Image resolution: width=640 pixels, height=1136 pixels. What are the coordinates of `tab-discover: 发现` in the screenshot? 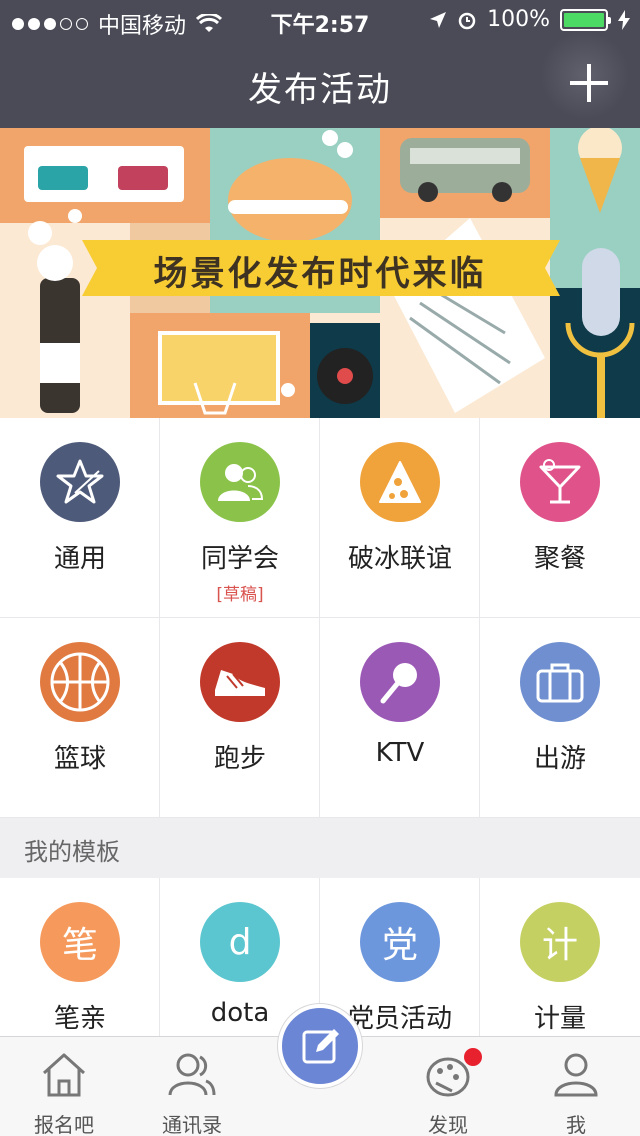 It's located at (448, 1086).